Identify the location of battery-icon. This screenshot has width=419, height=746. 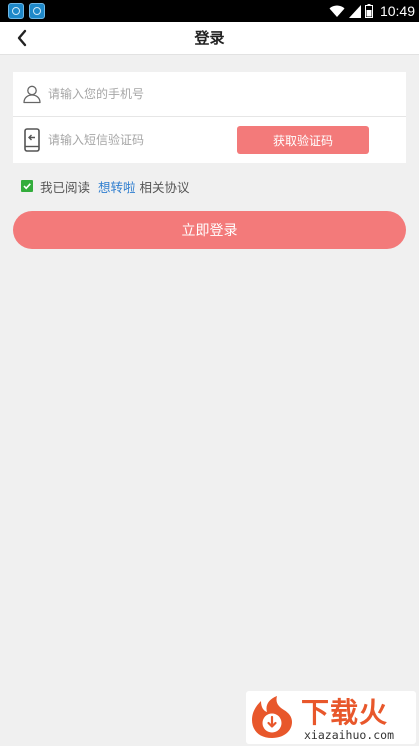
(368, 11).